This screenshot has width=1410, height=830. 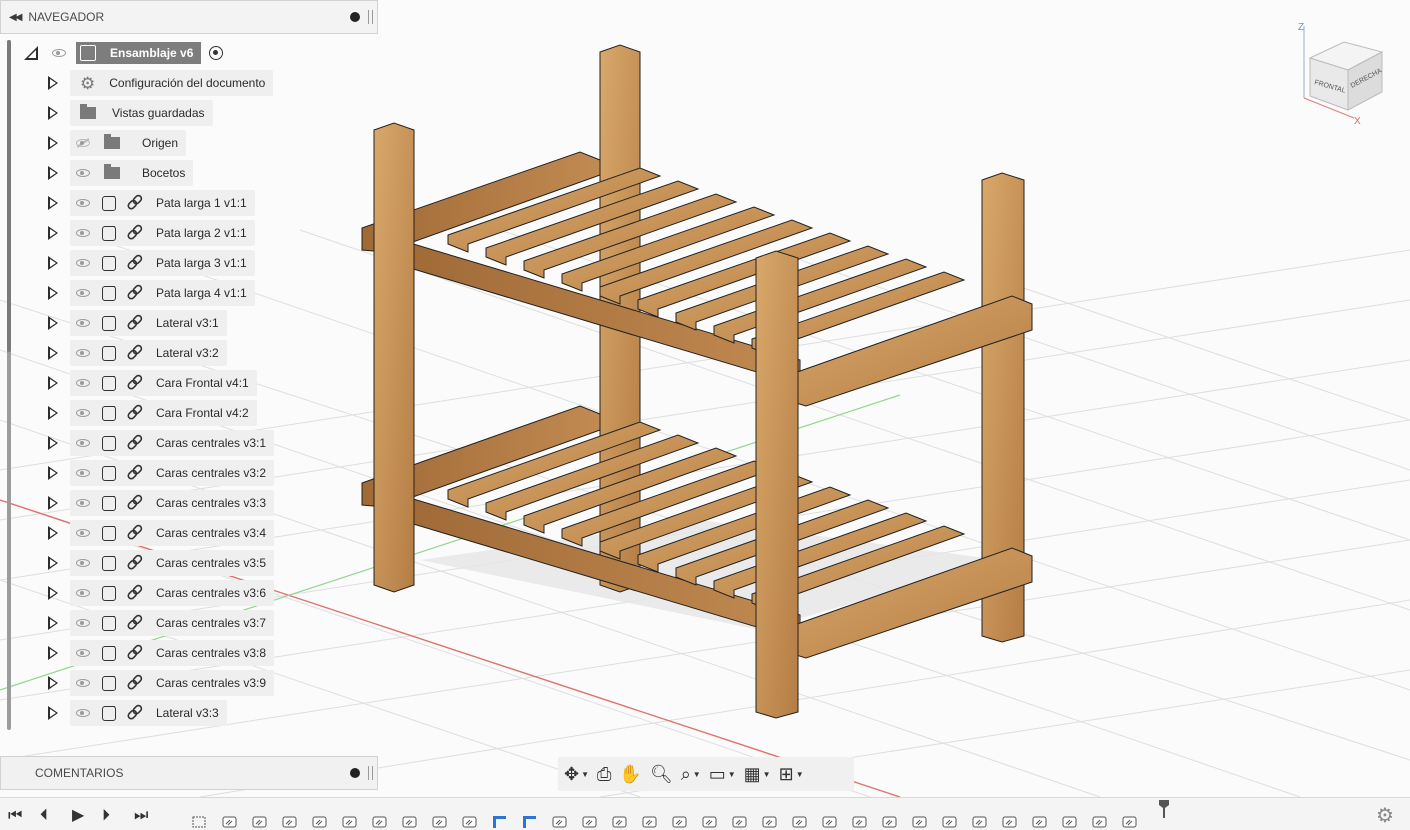 What do you see at coordinates (216, 53) in the screenshot?
I see `activate-radio-icon` at bounding box center [216, 53].